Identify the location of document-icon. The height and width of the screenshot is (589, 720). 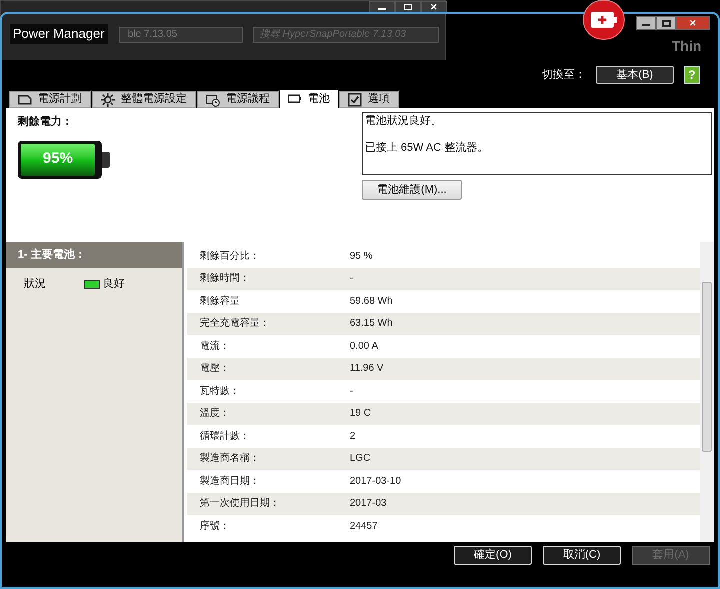
(25, 99).